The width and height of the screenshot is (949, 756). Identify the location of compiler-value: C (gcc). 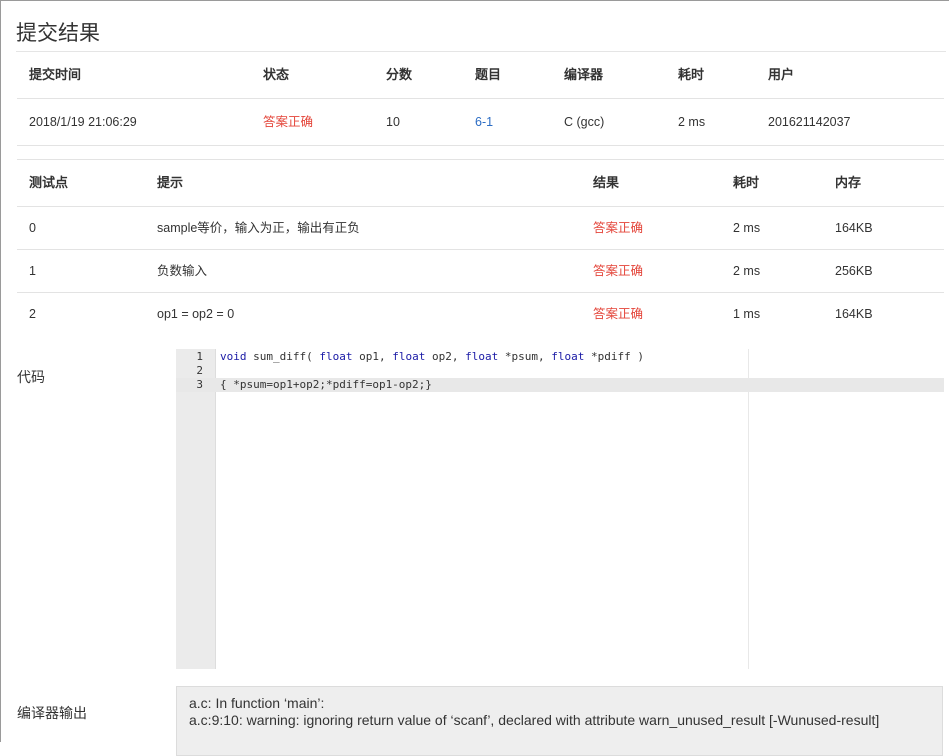
(584, 122).